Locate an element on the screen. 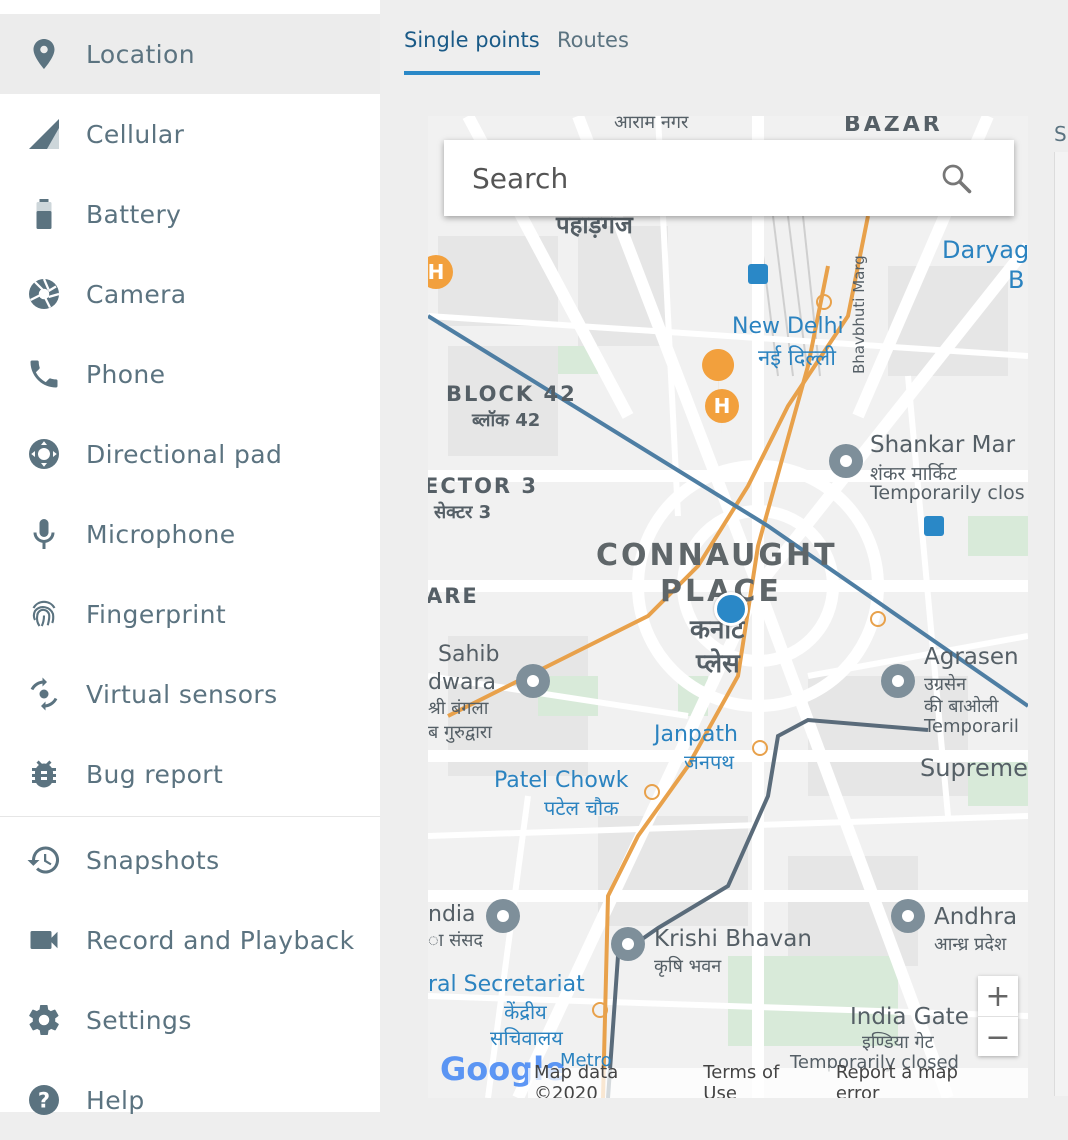 The image size is (1068, 1140). terms-of-use-link: Terms of Use is located at coordinates (758, 1080).